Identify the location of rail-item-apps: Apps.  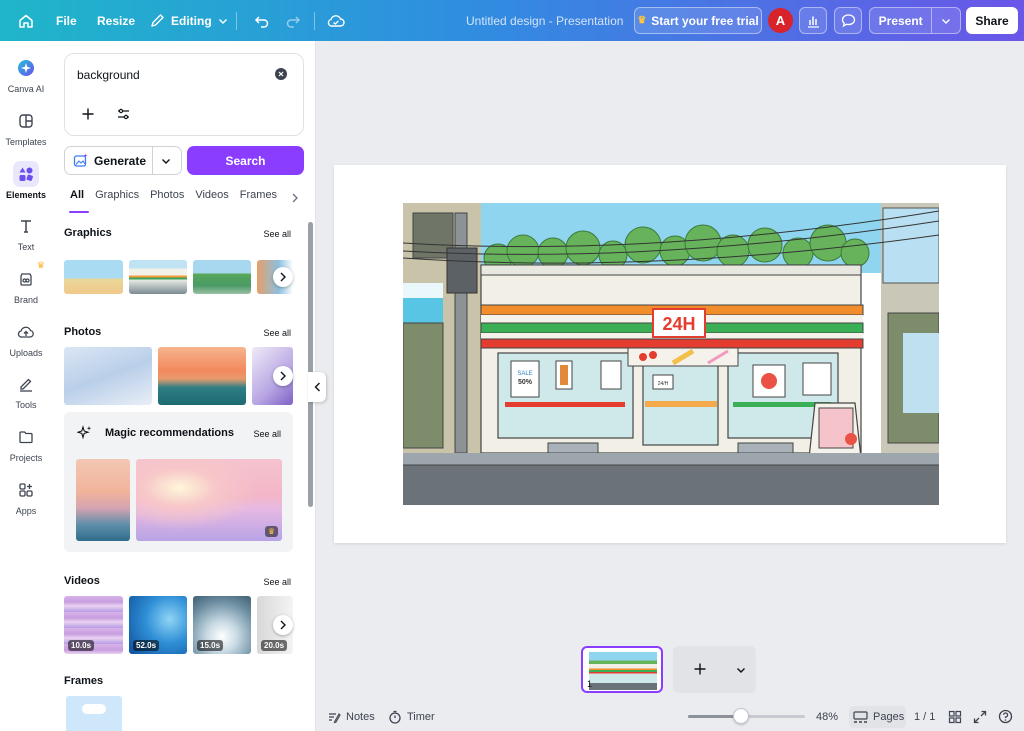
(26, 502).